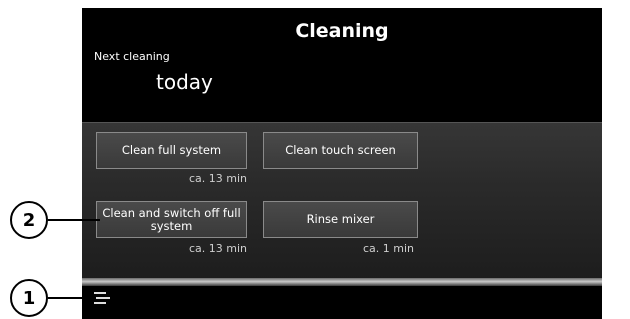 The height and width of the screenshot is (319, 630). Describe the element at coordinates (171, 150) in the screenshot. I see `clean-full-system-button: Clean full system` at that location.